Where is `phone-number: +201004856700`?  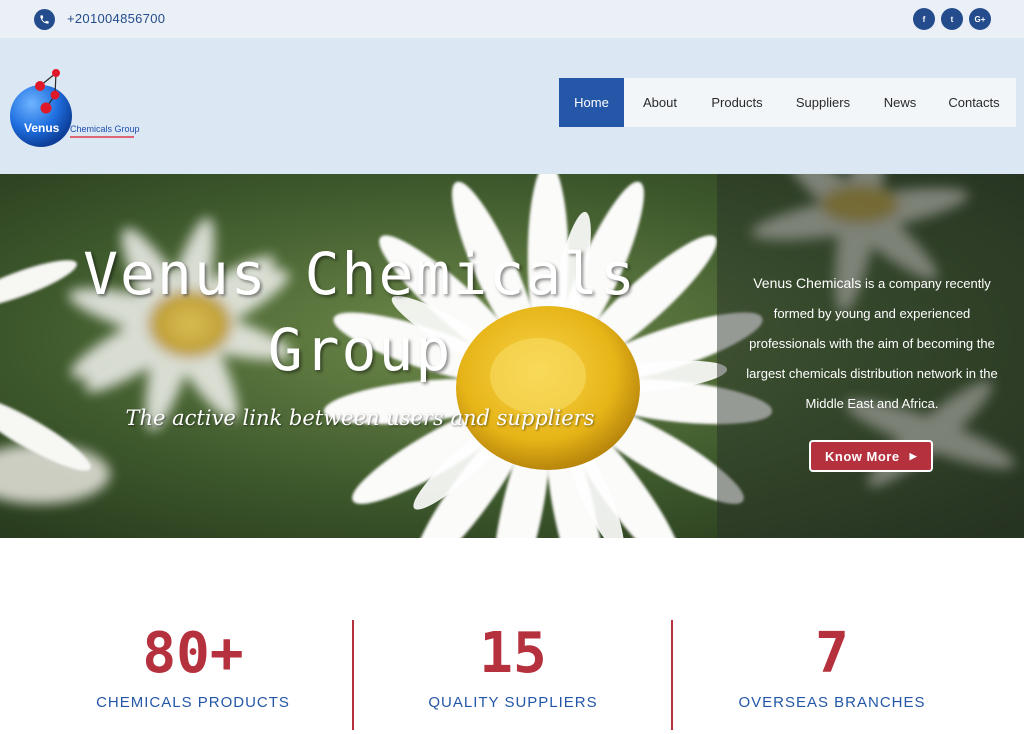
phone-number: +201004856700 is located at coordinates (116, 18).